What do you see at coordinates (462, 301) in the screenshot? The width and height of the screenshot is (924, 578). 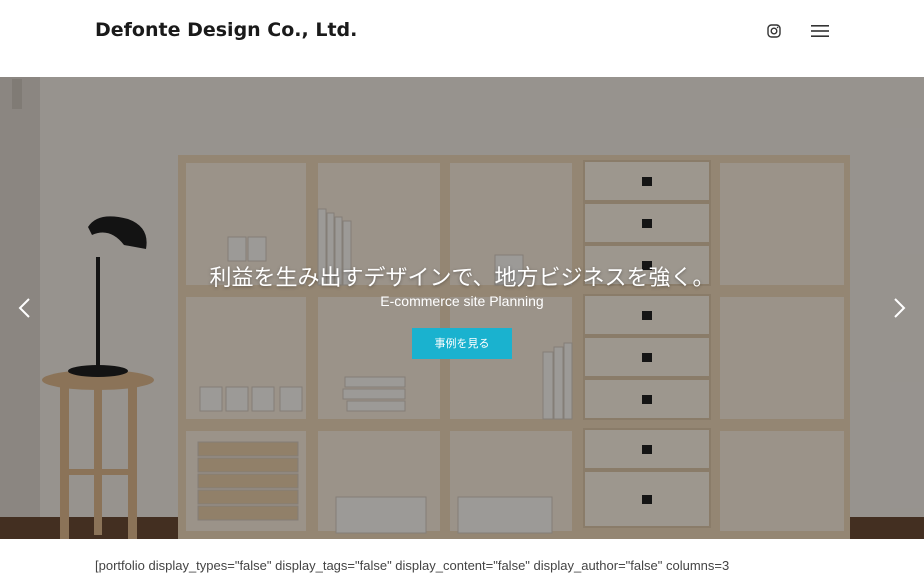 I see `hero-subheading: E-commerce site Planning` at bounding box center [462, 301].